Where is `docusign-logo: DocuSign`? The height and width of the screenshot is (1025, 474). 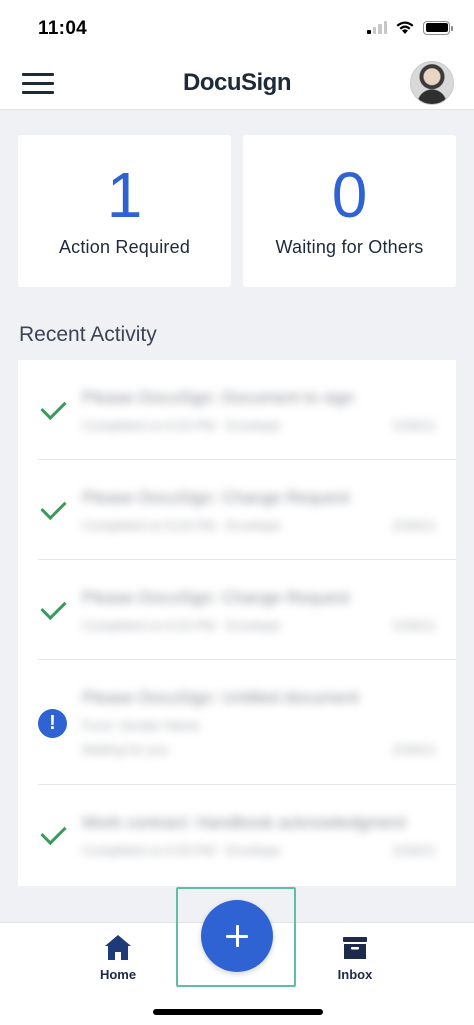
docusign-logo: DocuSign is located at coordinates (237, 82).